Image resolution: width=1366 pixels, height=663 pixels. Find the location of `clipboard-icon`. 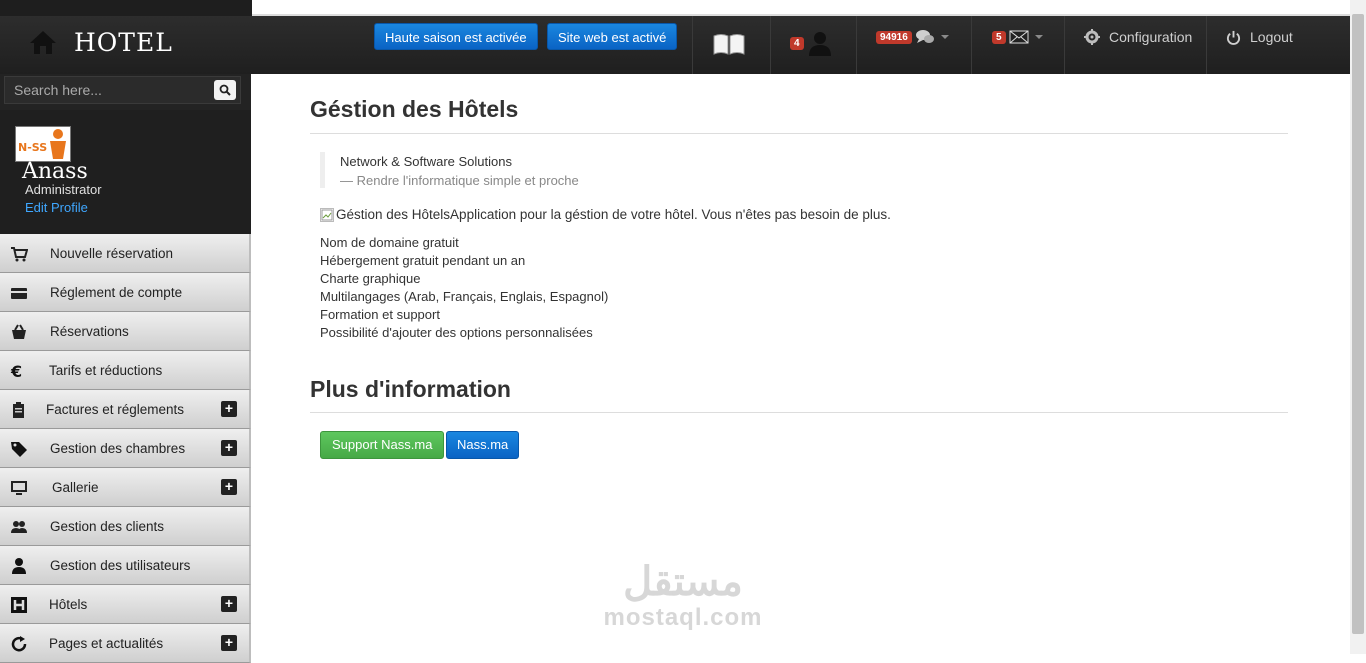

clipboard-icon is located at coordinates (18, 410).